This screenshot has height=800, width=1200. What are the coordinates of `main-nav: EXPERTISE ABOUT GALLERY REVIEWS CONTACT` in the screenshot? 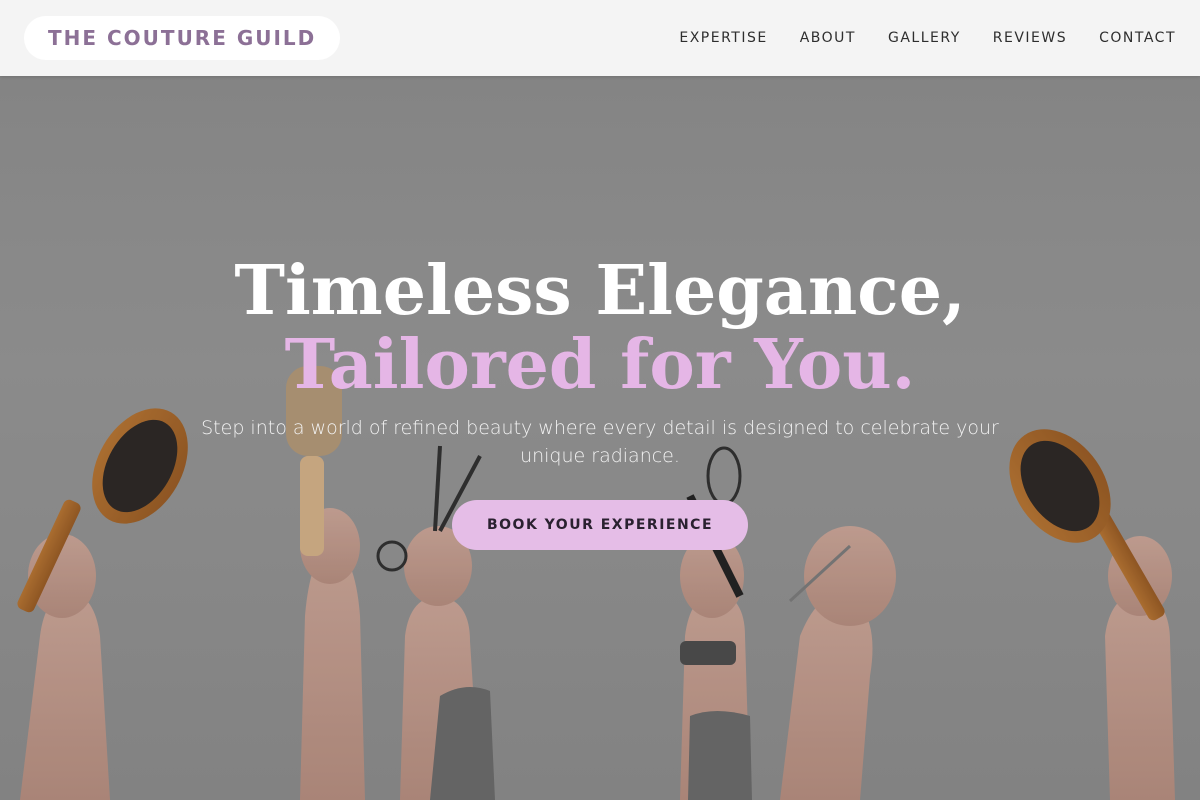 It's located at (927, 38).